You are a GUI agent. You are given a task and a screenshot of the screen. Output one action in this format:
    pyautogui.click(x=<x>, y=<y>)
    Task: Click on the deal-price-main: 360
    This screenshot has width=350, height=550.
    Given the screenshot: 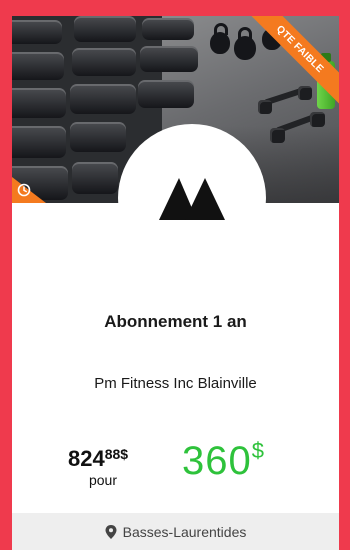 What is the action you would take?
    pyautogui.click(x=217, y=461)
    